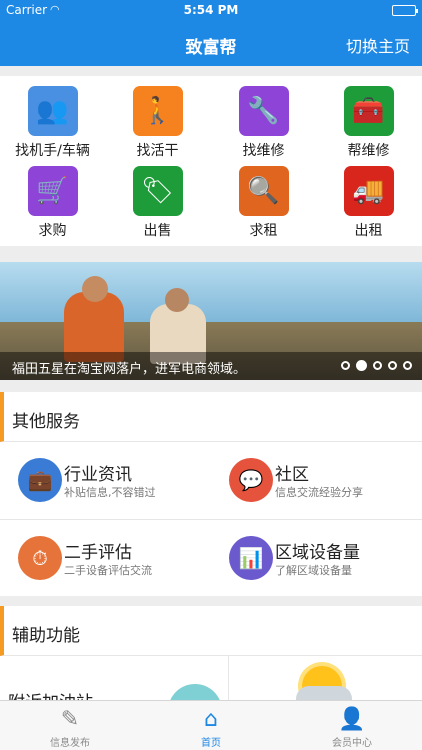 The height and width of the screenshot is (750, 422). I want to click on grid-item-label: 求租, so click(263, 231).